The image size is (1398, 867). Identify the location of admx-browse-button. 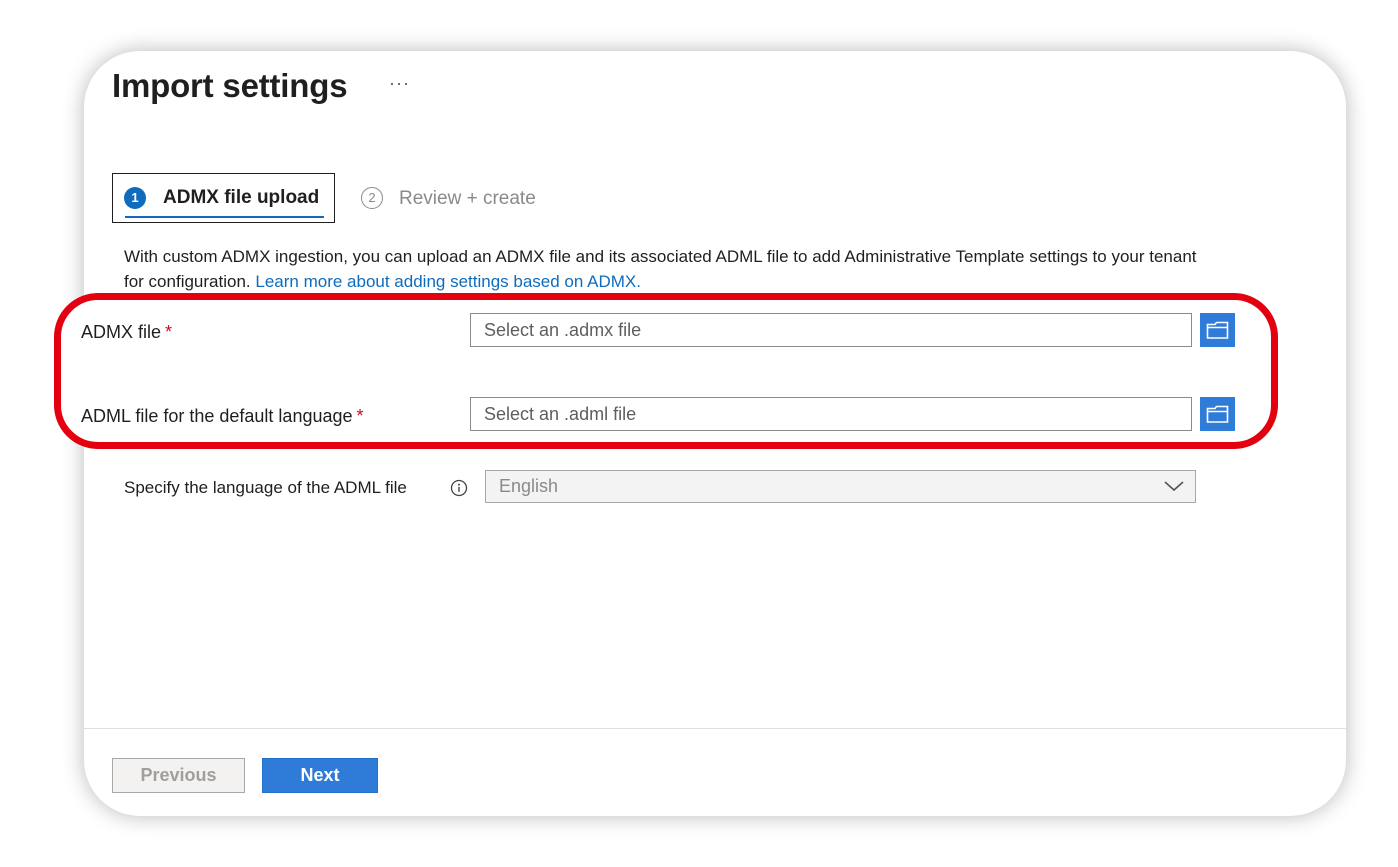
(1217, 330).